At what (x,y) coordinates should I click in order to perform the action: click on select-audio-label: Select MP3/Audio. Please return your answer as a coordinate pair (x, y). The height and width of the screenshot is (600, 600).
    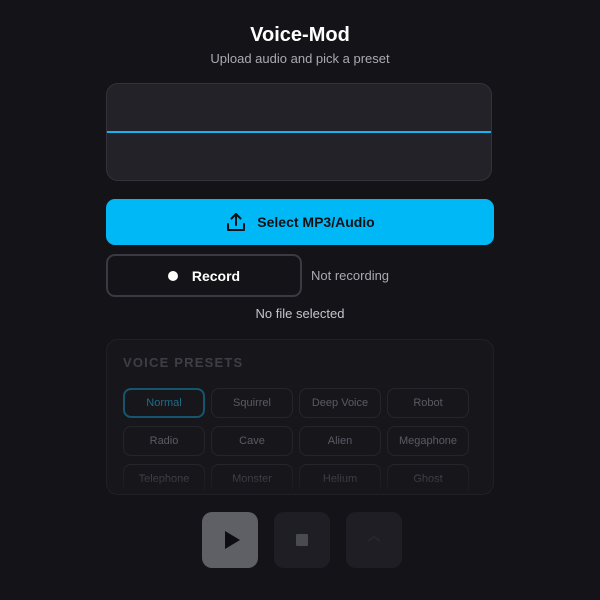
    Looking at the image, I should click on (316, 222).